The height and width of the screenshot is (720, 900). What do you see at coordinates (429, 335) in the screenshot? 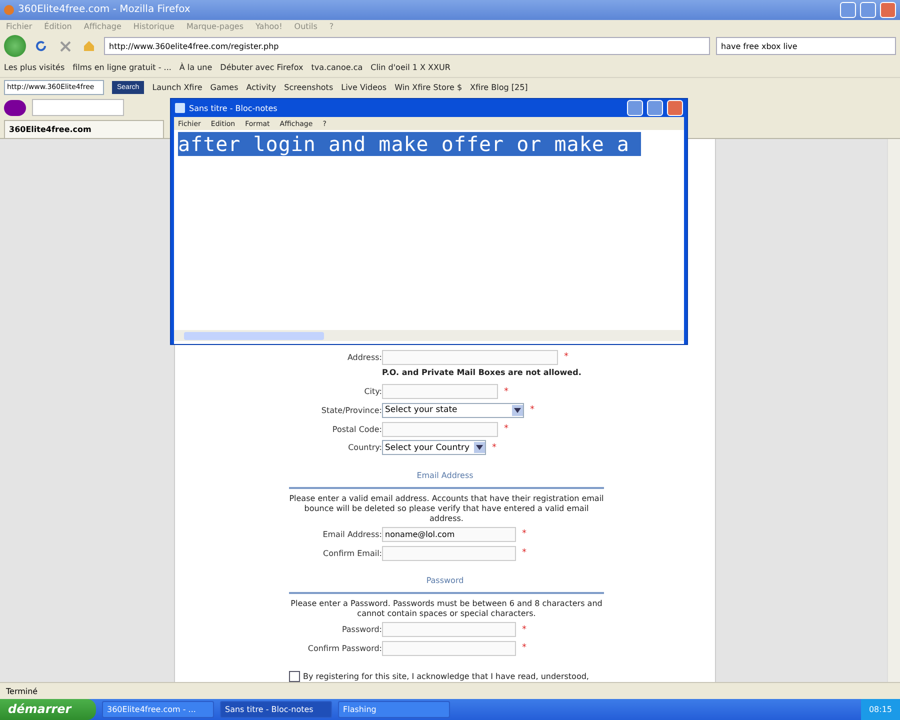
I see `horizontal-scrollbar` at bounding box center [429, 335].